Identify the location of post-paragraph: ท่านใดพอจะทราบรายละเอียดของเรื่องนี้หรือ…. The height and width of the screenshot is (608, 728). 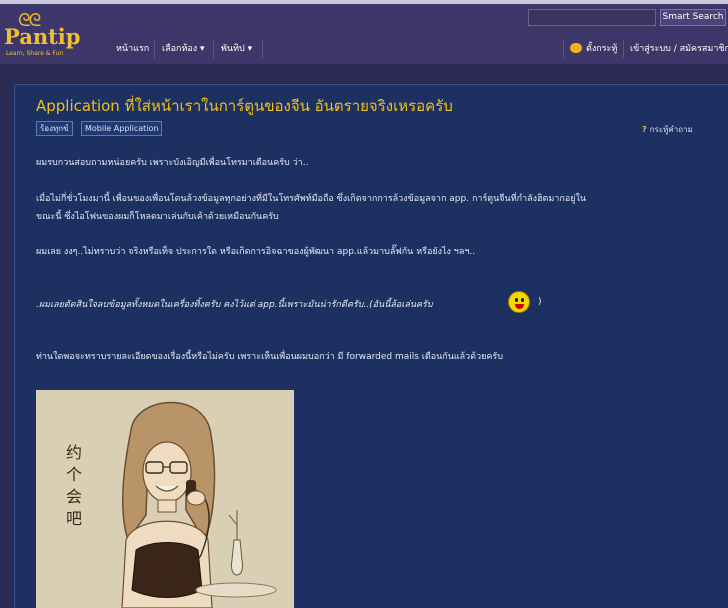
(269, 357).